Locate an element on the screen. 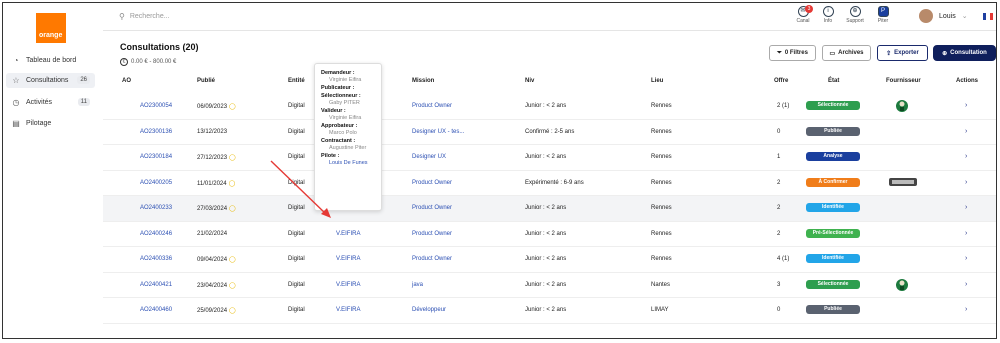  tooltip-label: Contractant : is located at coordinates (338, 141).